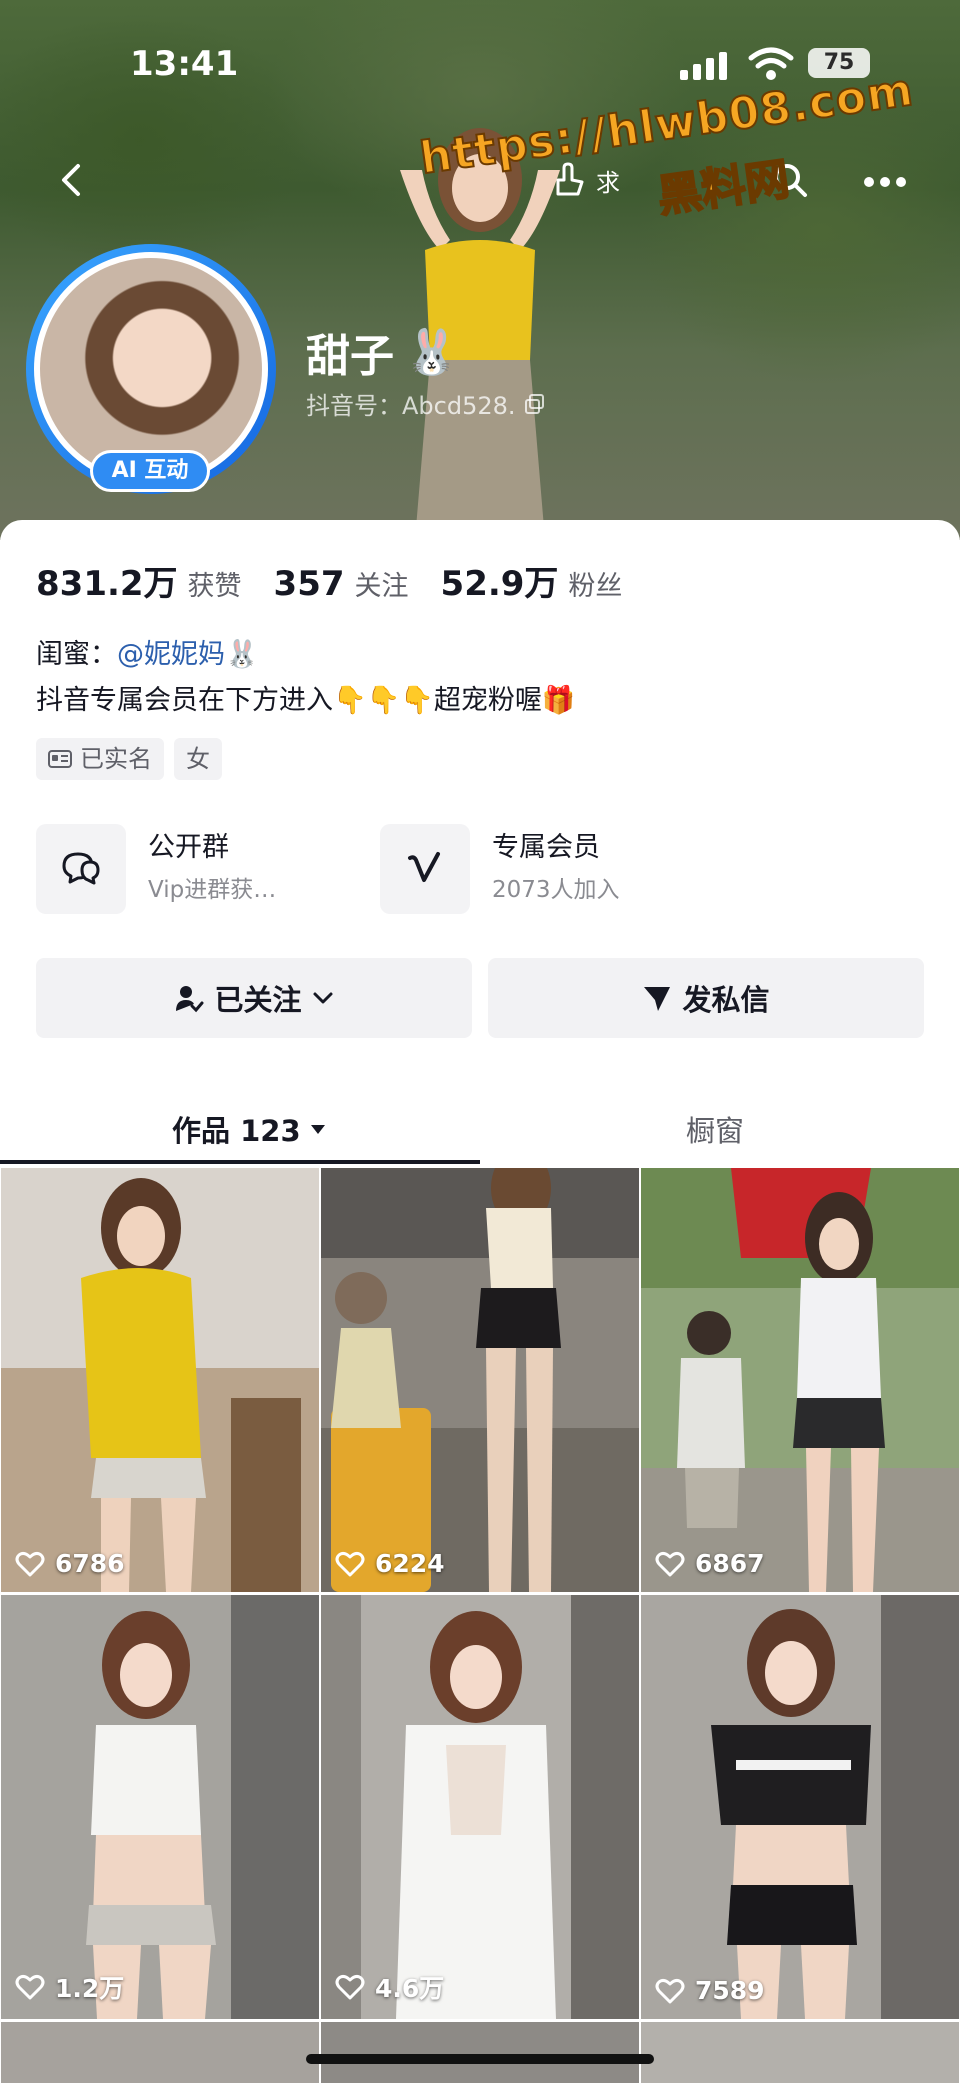  I want to click on tag-label: 已实名, so click(116, 759).